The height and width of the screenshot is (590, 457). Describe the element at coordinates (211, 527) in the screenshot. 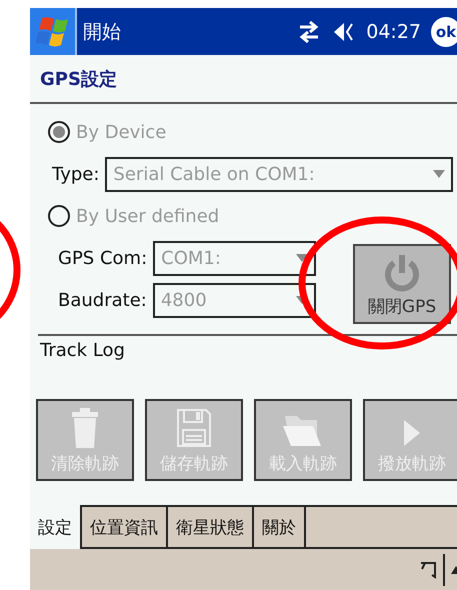

I see `tab: 衛星狀態` at that location.